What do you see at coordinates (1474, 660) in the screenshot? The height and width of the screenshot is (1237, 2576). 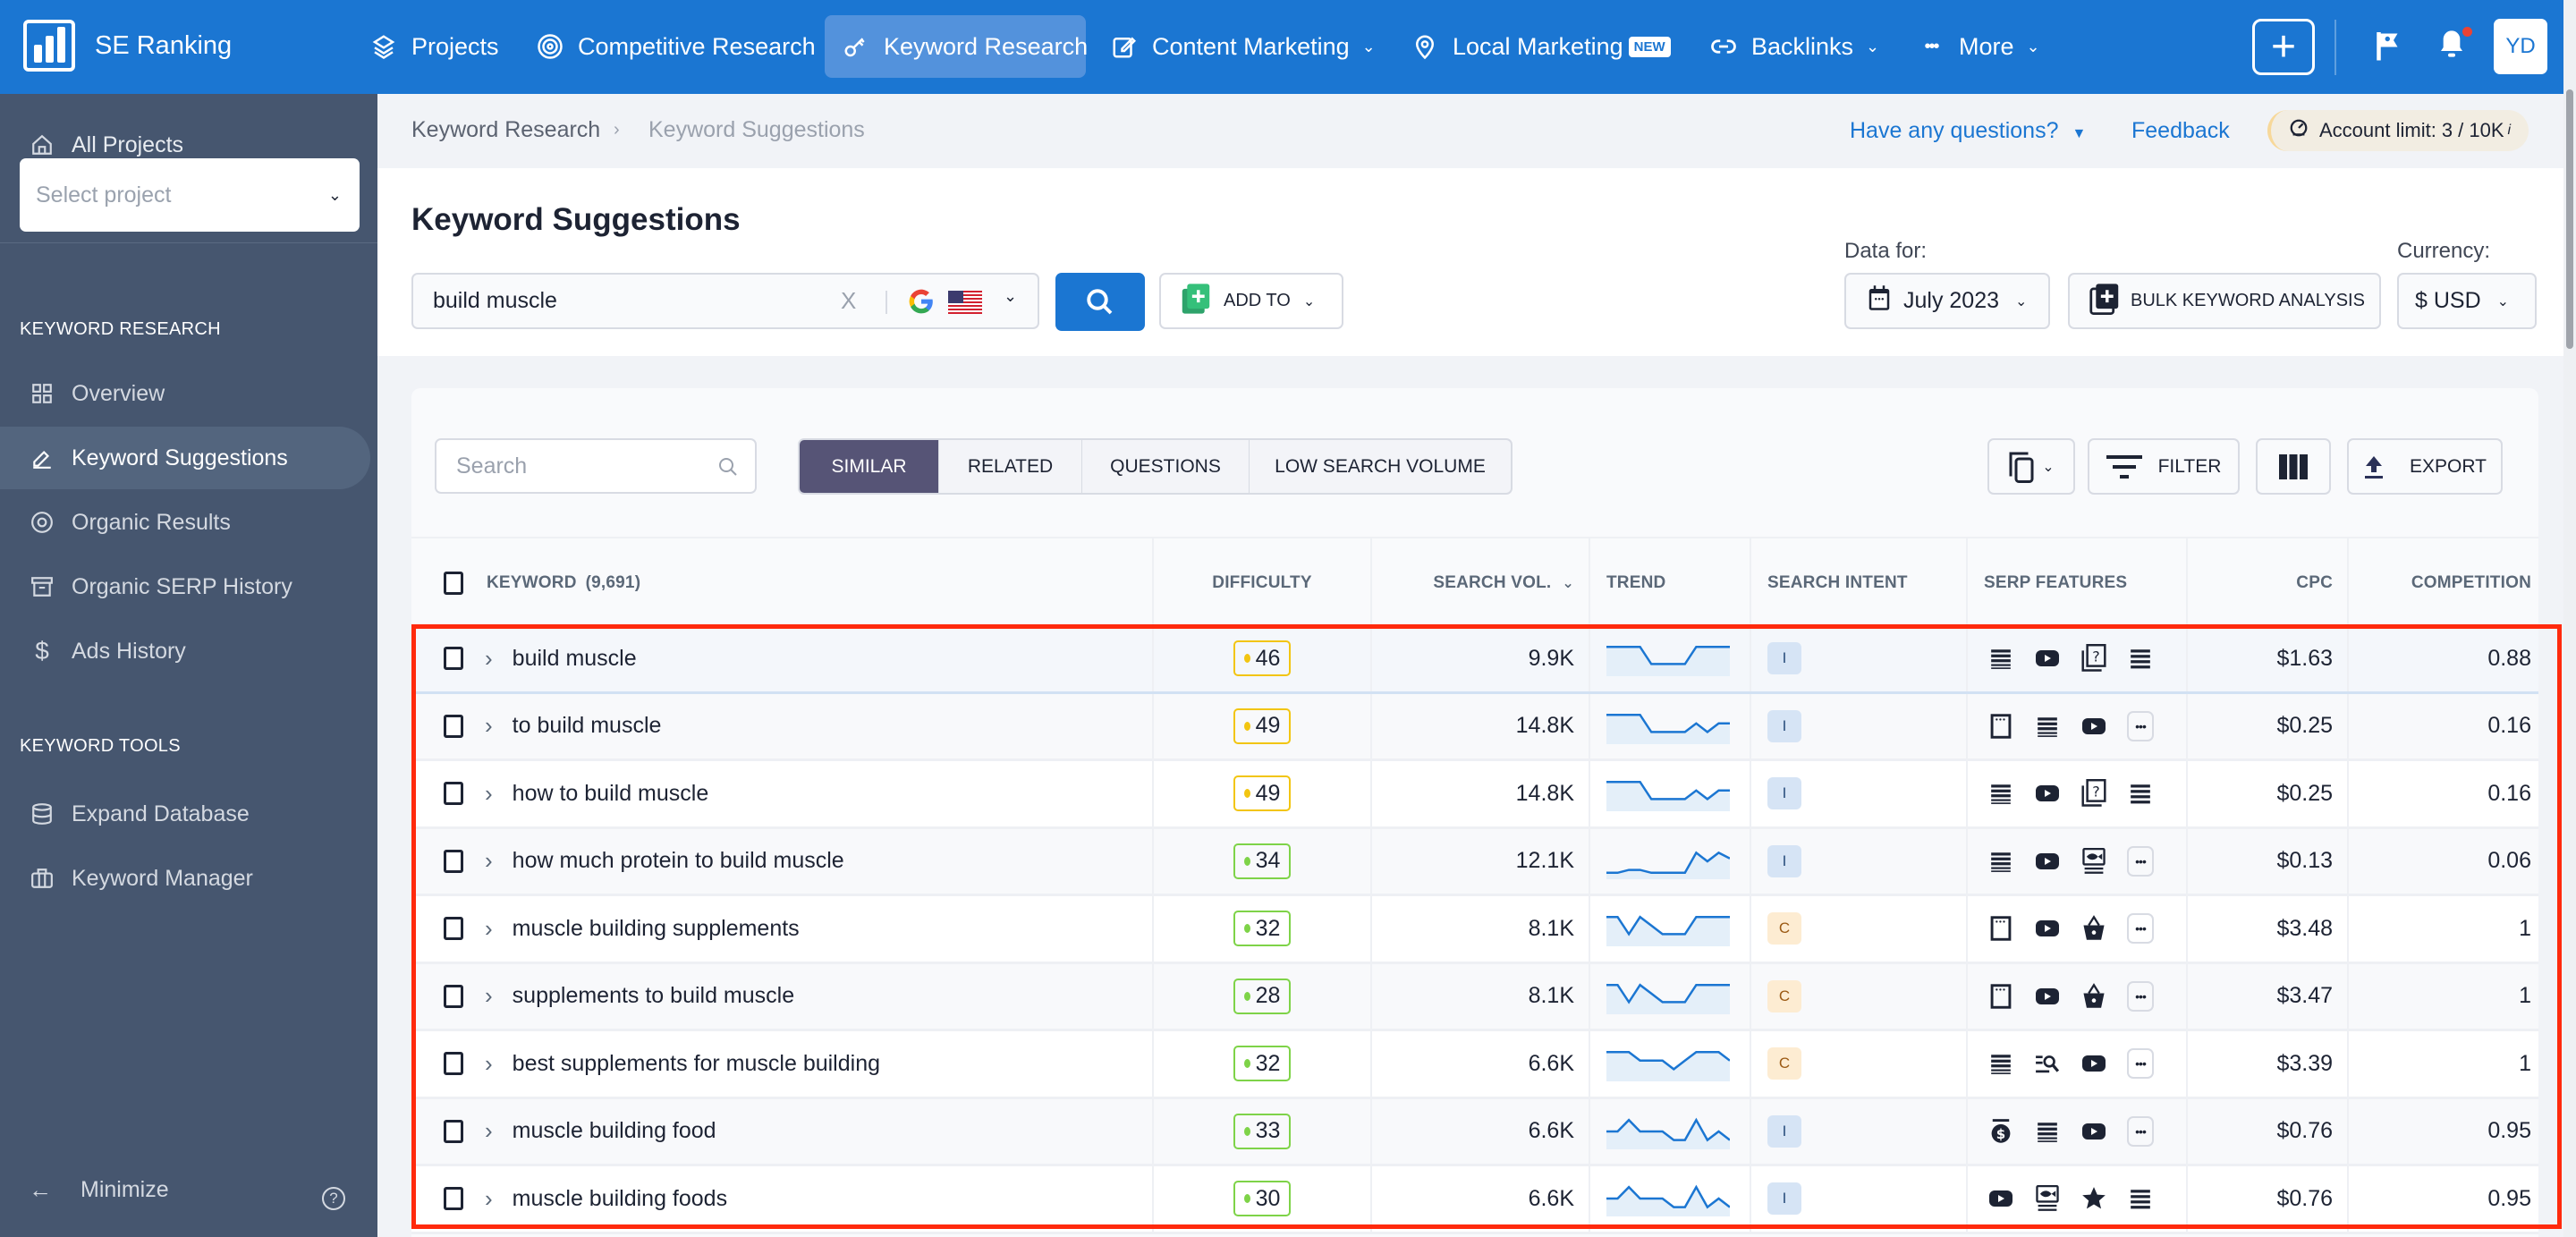 I see `table-row: › build muscle 46 9.9K I ? $1.63 0.88` at bounding box center [1474, 660].